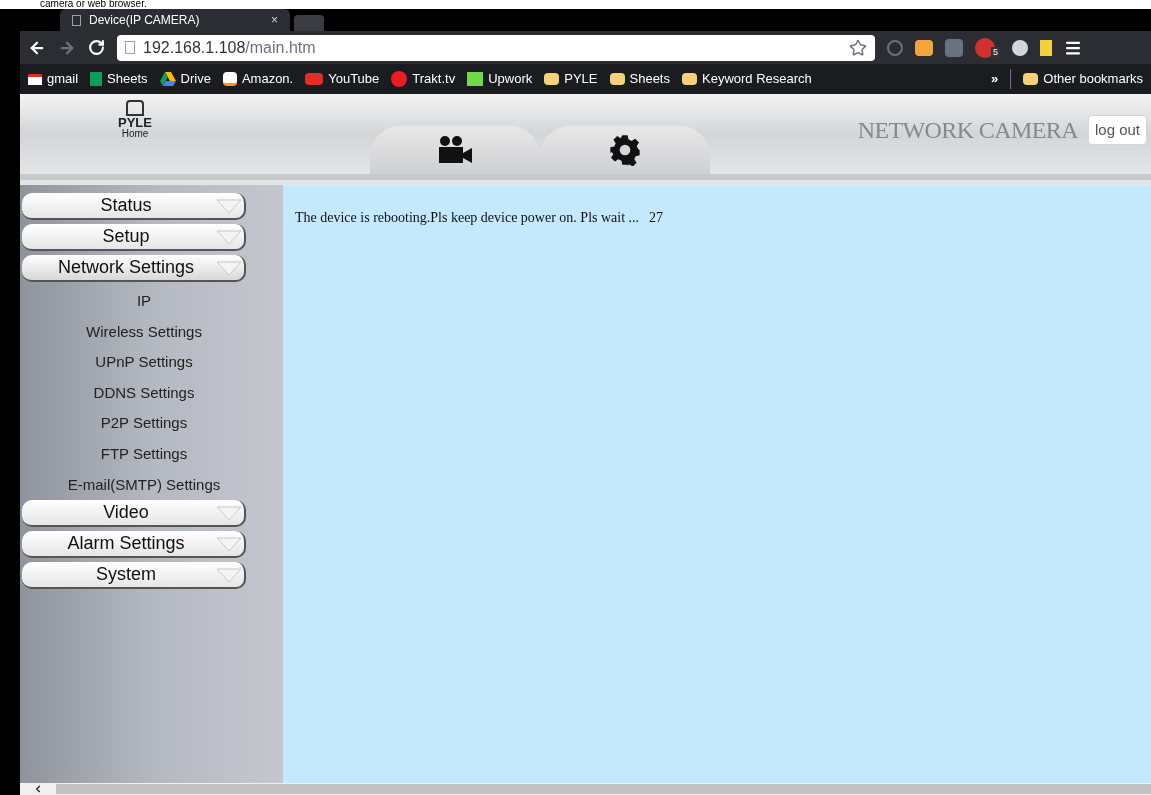  I want to click on settings-tab, so click(625, 150).